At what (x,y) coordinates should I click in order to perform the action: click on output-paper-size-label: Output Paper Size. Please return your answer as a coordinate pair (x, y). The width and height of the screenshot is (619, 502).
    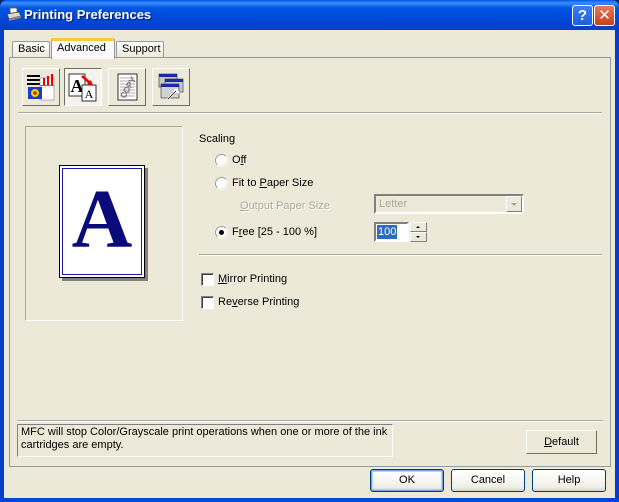
    Looking at the image, I should click on (285, 206).